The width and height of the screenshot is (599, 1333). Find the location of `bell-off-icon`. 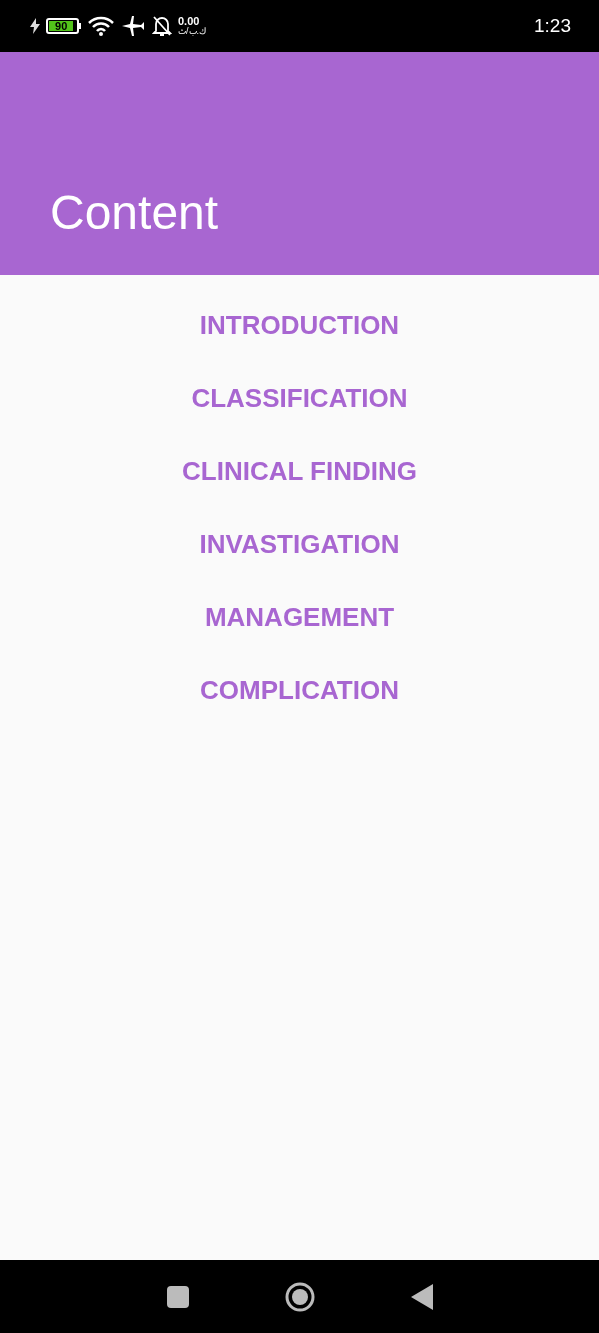

bell-off-icon is located at coordinates (162, 26).